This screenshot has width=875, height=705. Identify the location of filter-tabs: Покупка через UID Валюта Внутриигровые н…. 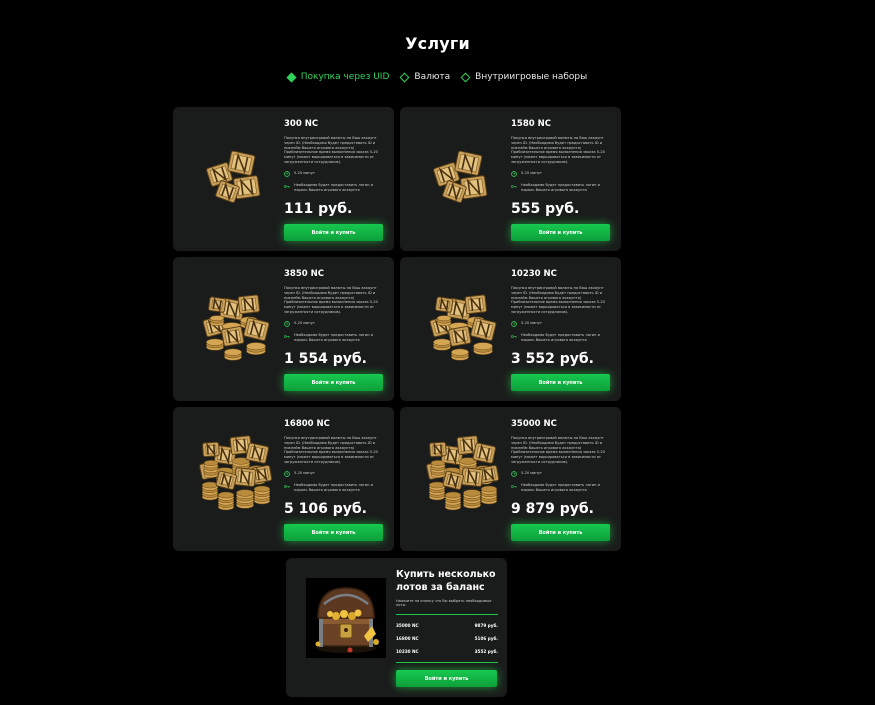
(437, 77).